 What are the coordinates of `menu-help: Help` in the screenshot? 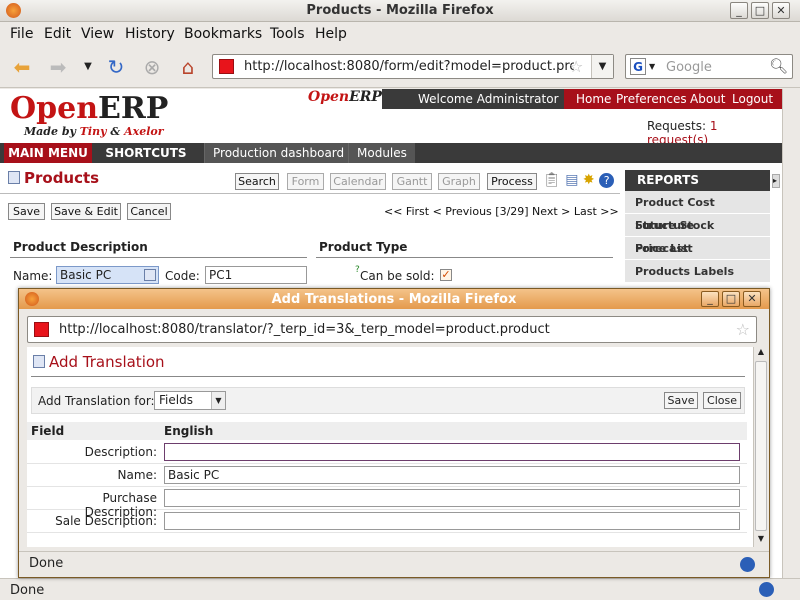 It's located at (331, 34).